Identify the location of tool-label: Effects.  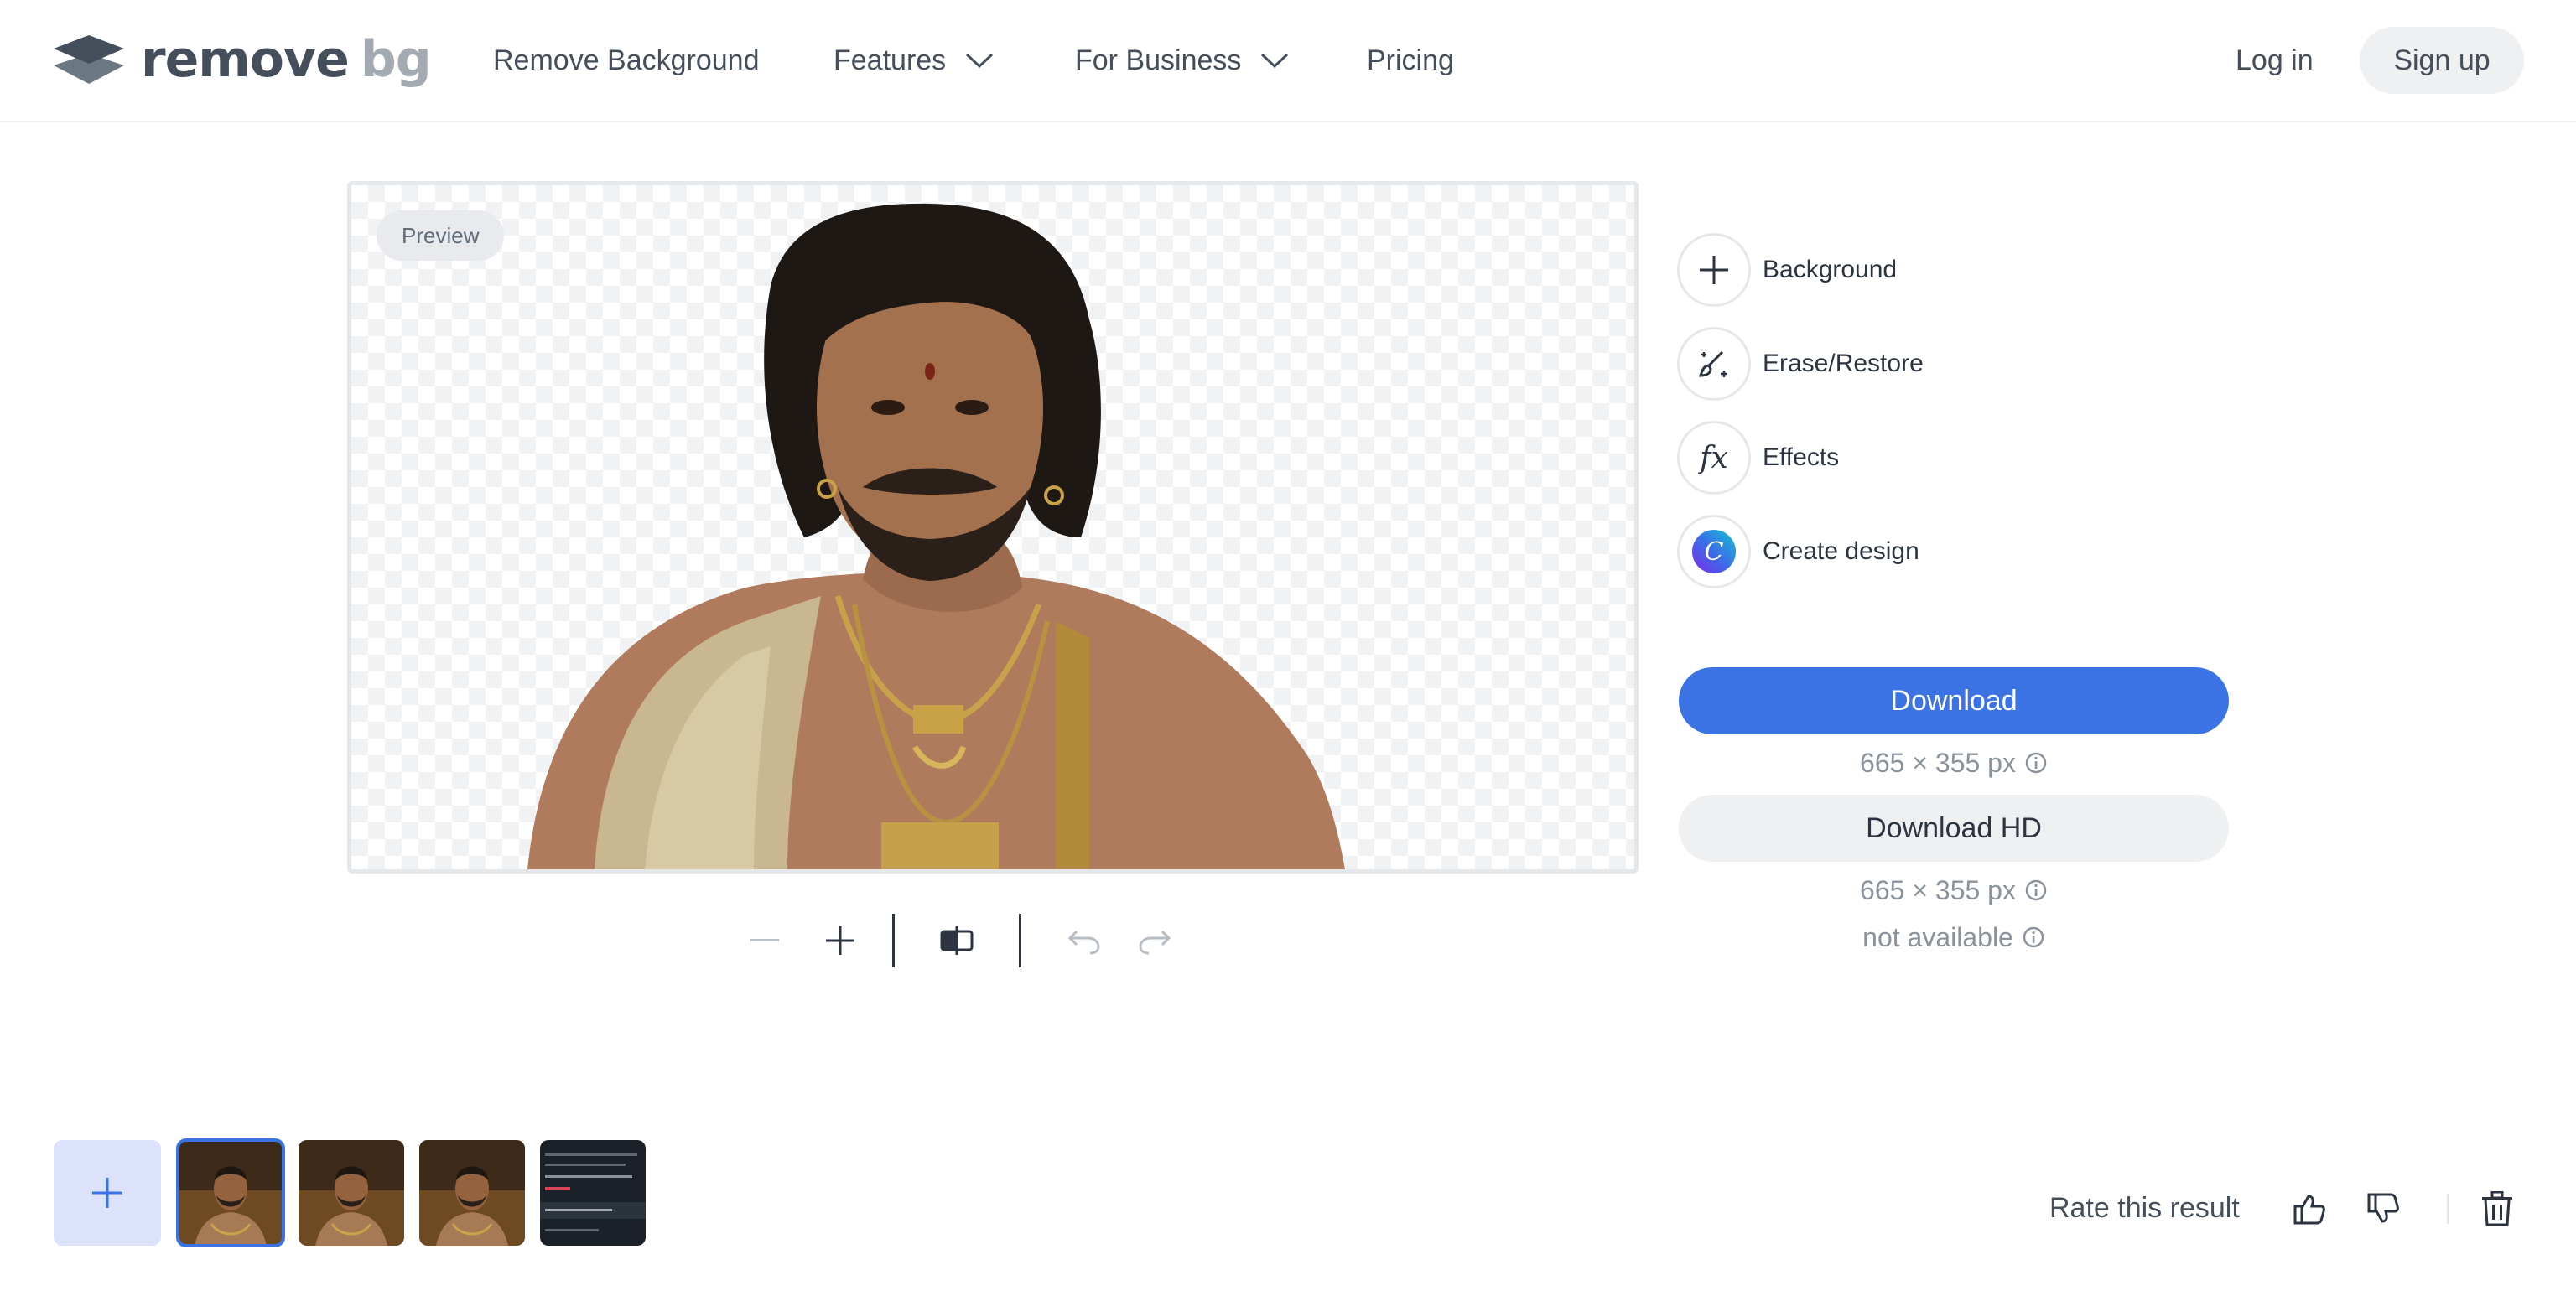
(1802, 457).